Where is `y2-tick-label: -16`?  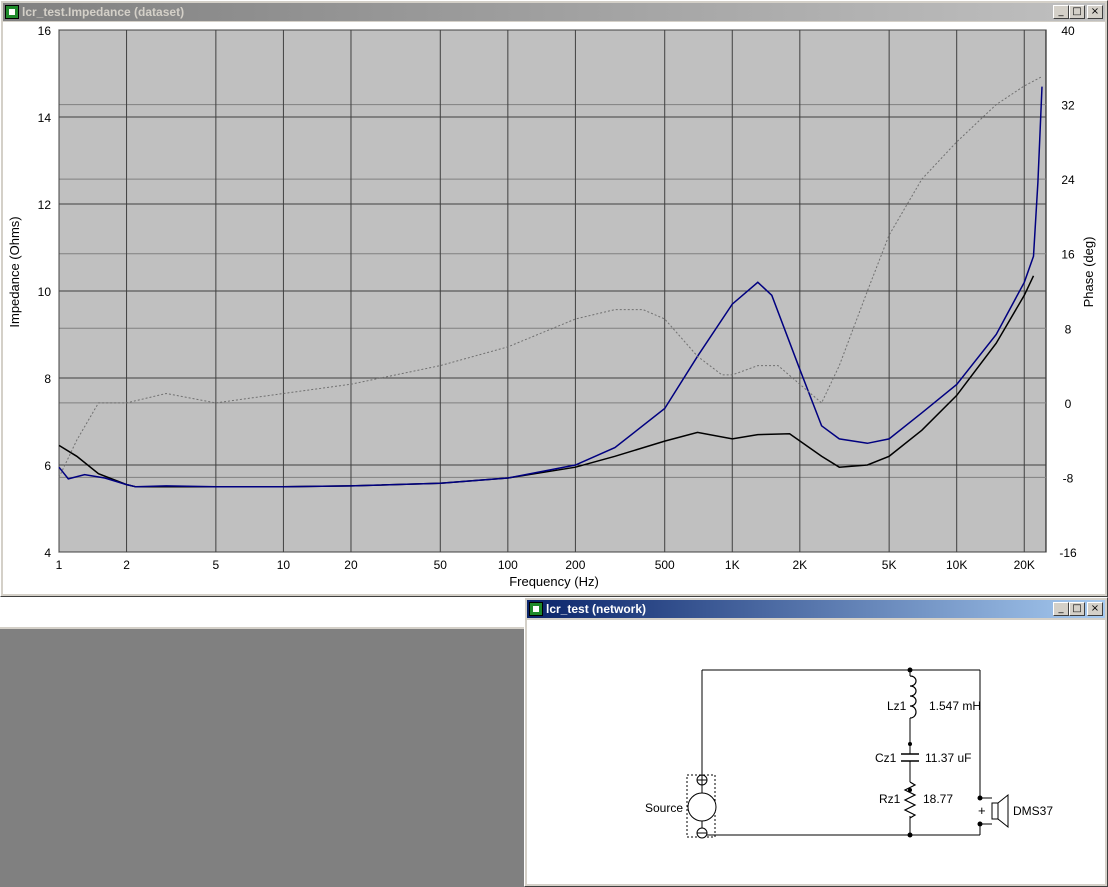 y2-tick-label: -16 is located at coordinates (1068, 553).